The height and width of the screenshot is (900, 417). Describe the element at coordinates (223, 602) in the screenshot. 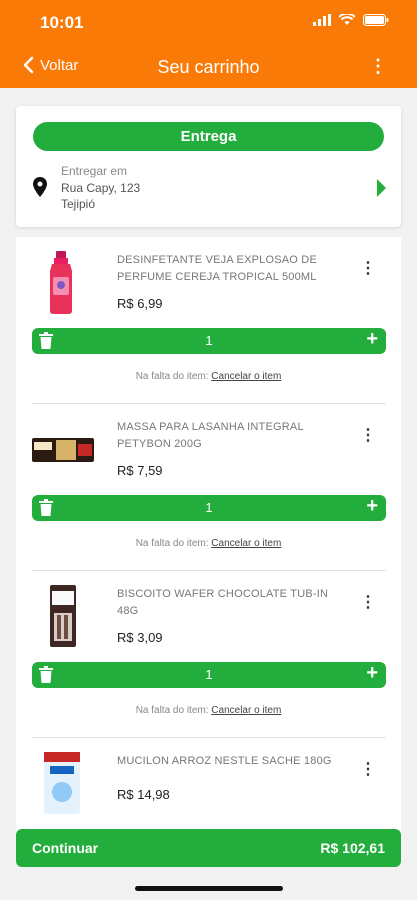

I see `product-name: BISCOITO WAFER CHOCOLATE TUB-IN 48G` at that location.